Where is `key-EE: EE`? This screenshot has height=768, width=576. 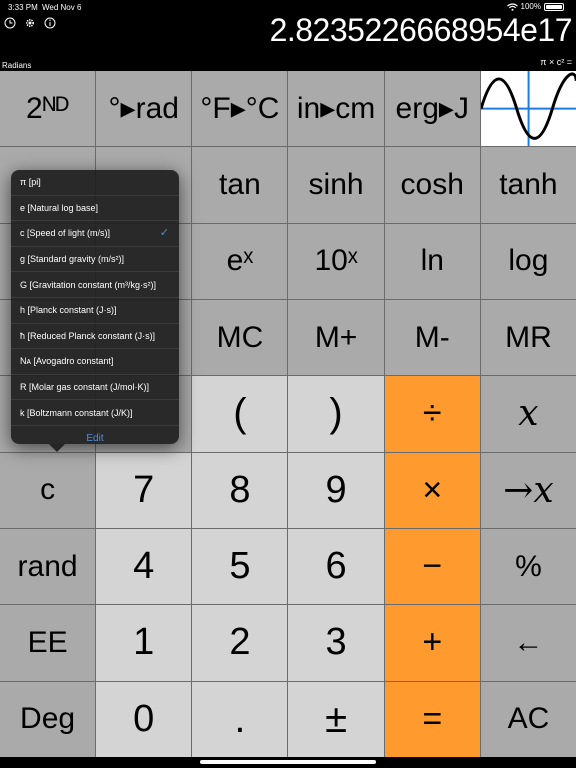
key-EE: EE is located at coordinates (48, 643).